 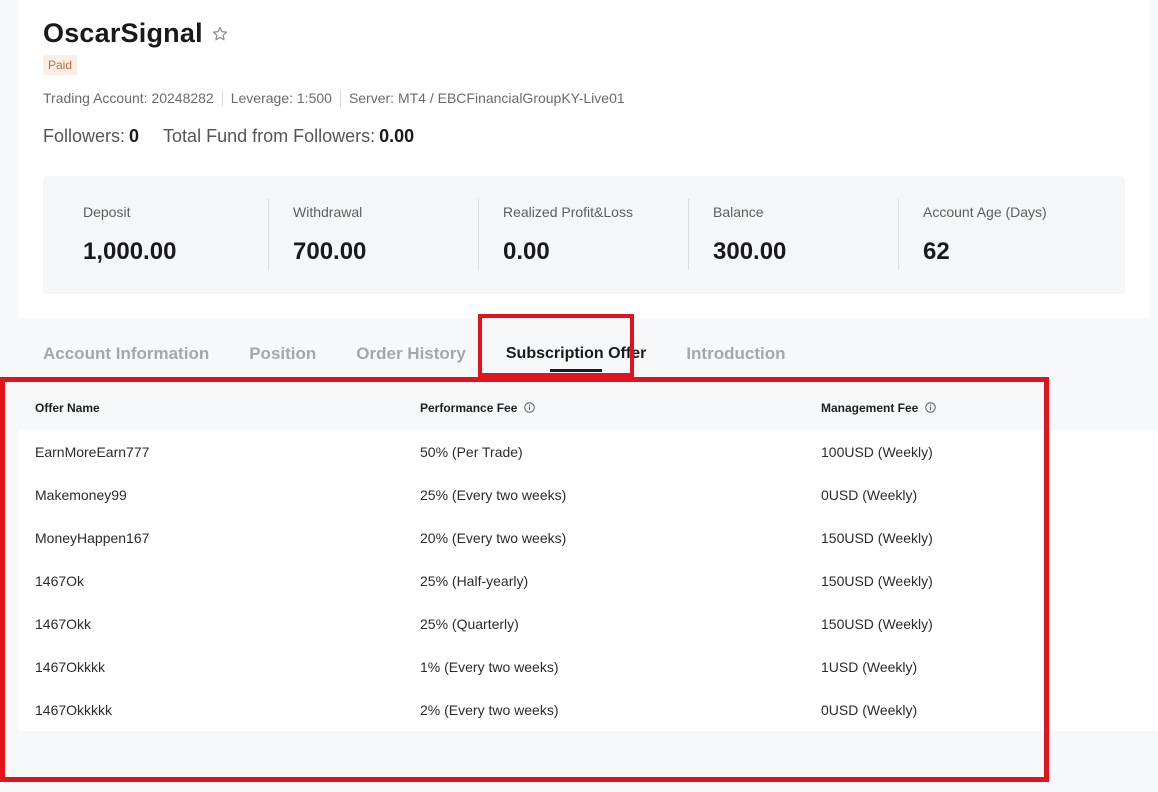 I want to click on performance-fee: 25% (Quarterly), so click(x=469, y=623).